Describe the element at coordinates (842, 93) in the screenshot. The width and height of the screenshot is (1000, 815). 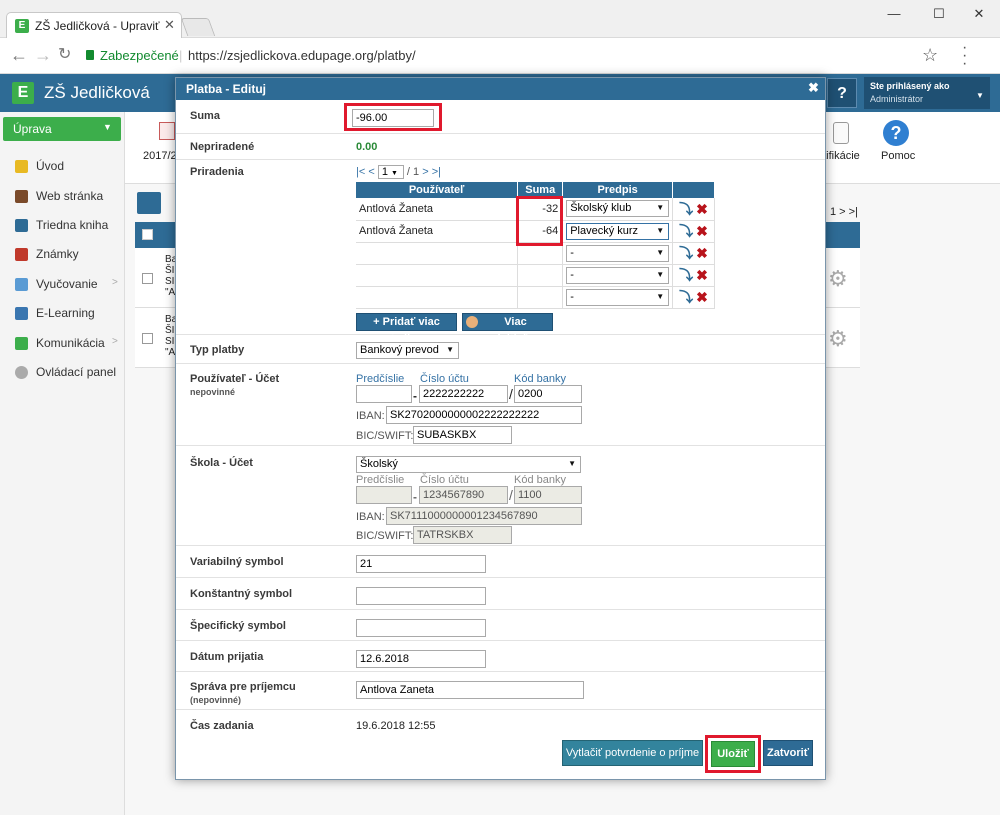
I see `help-button: ?` at that location.